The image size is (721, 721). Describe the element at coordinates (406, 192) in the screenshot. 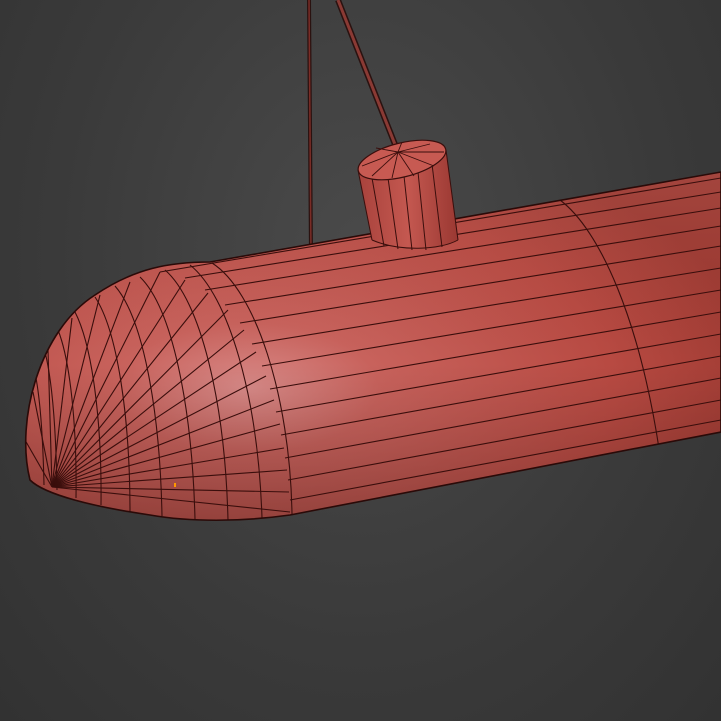

I see `socket-cap` at that location.